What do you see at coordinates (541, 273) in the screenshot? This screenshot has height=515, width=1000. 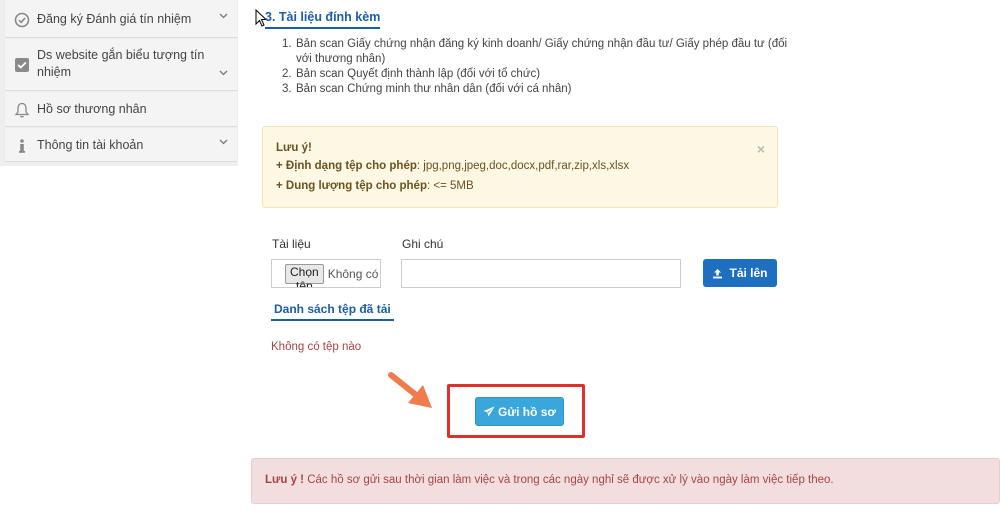 I see `note-input` at bounding box center [541, 273].